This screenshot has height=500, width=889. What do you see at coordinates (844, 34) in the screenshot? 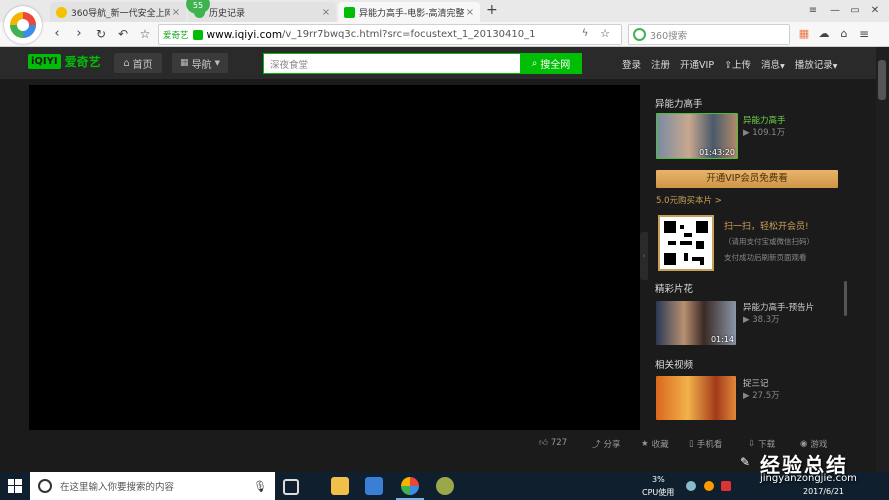
I see `user-icon: ⌂` at bounding box center [844, 34].